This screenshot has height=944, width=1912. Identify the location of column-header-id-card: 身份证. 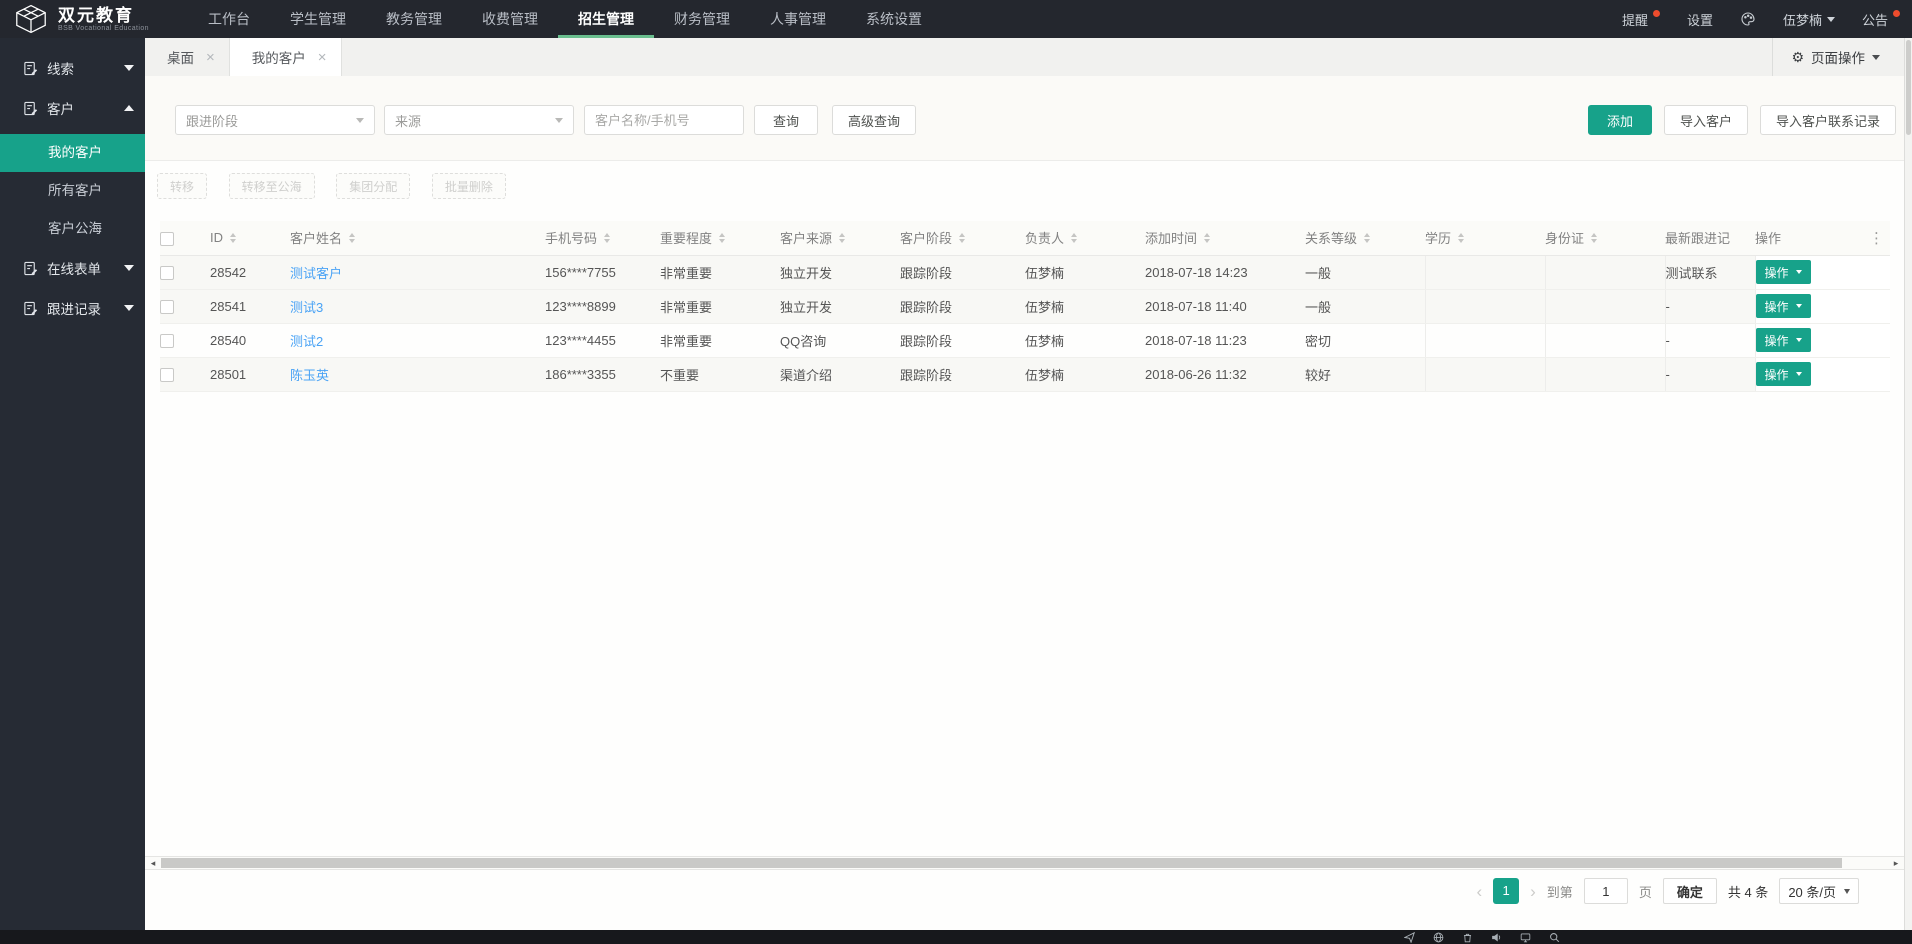
(1605, 238).